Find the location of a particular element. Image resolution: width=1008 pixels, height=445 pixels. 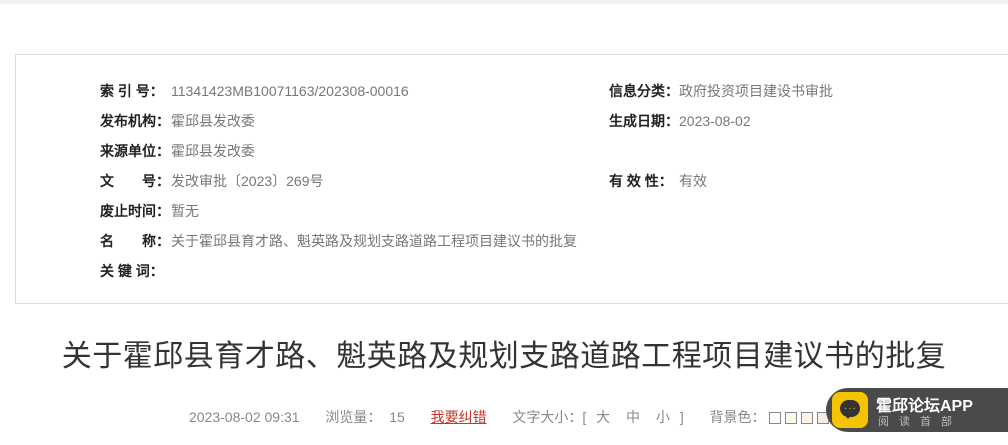

docno-label: 文 号： is located at coordinates (135, 181).